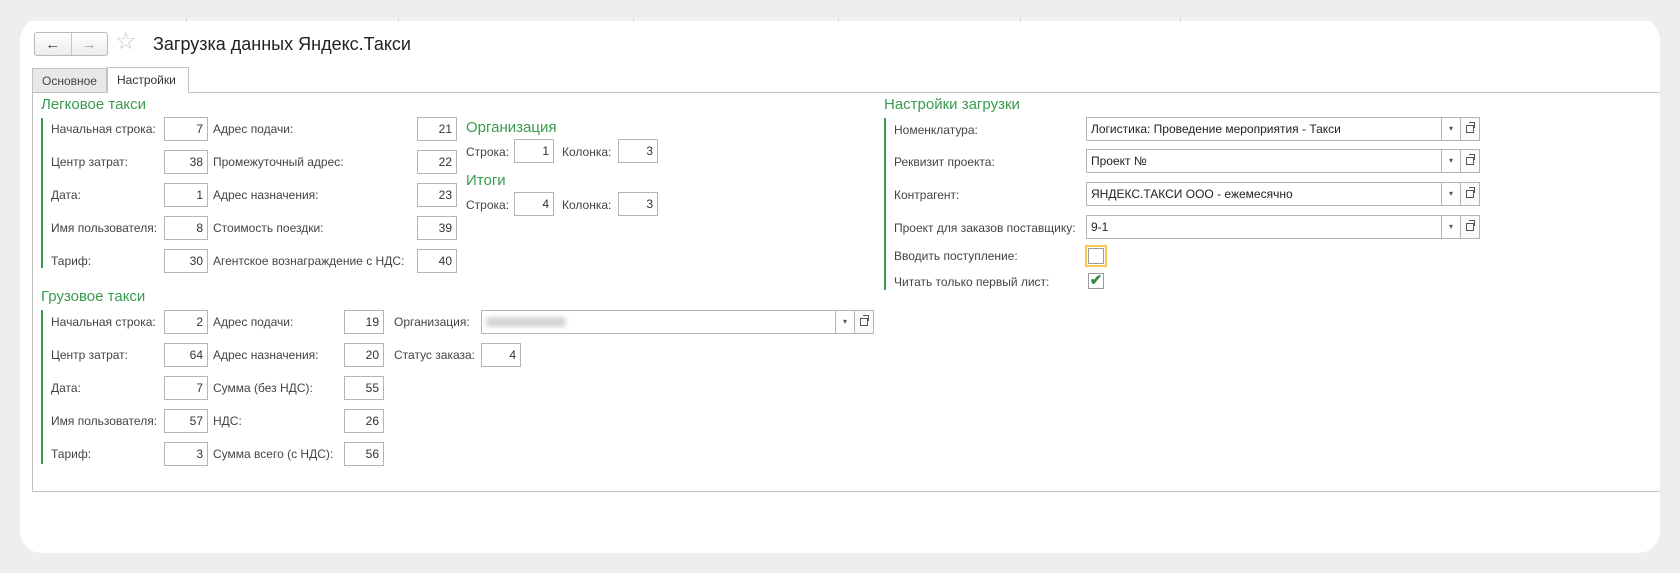  What do you see at coordinates (511, 127) in the screenshot?
I see `section-title-organization: Организация` at bounding box center [511, 127].